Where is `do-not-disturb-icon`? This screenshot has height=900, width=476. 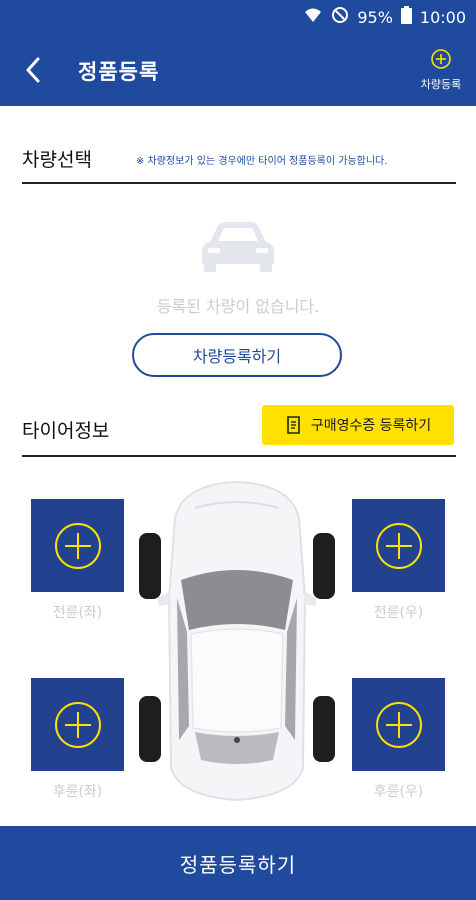 do-not-disturb-icon is located at coordinates (340, 17).